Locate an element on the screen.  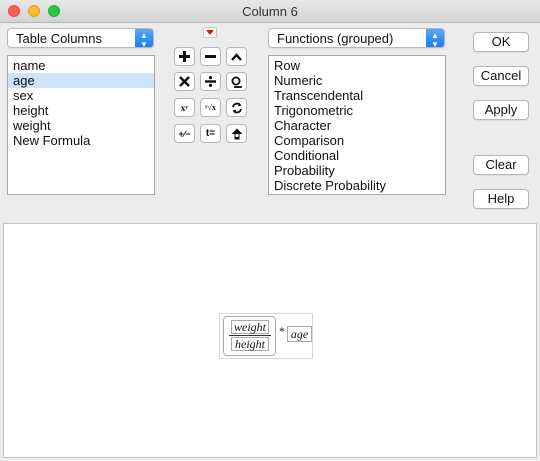
plus-minus-button: +∕− is located at coordinates (184, 133).